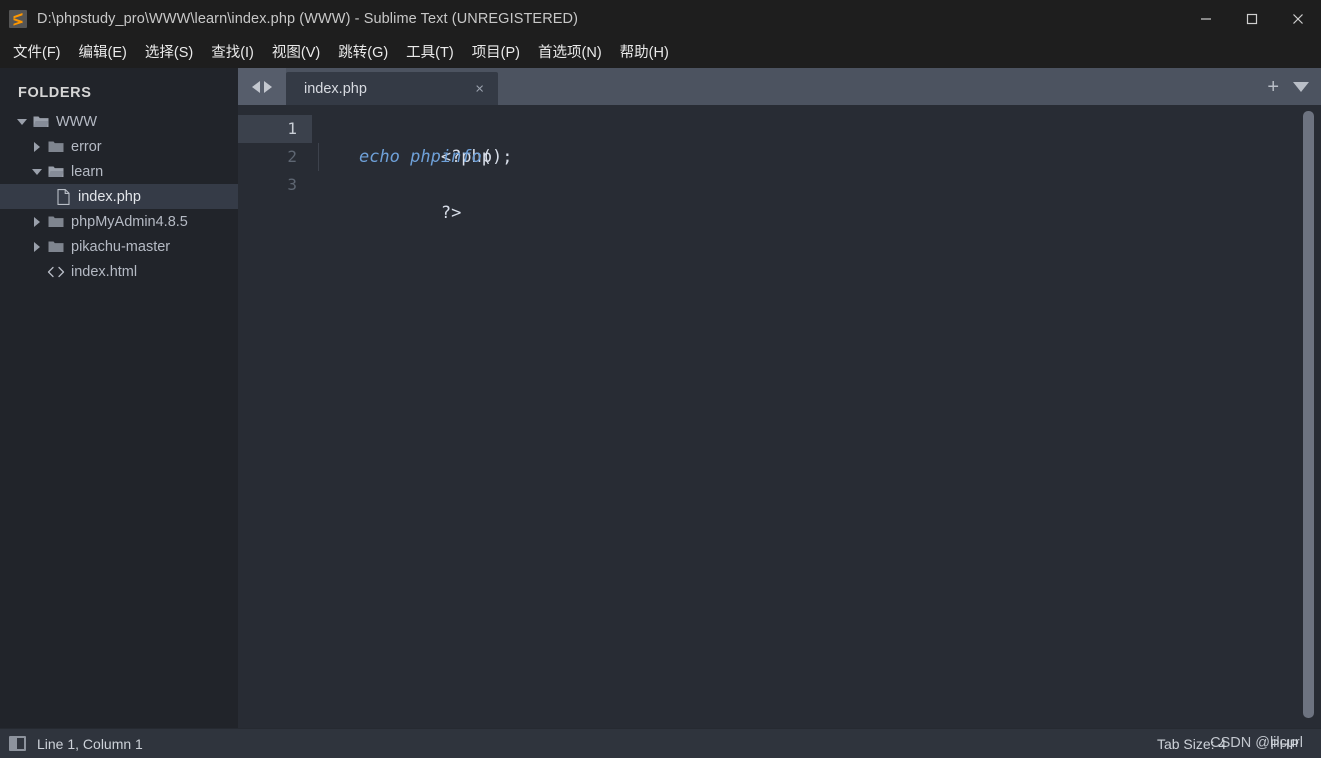 Image resolution: width=1321 pixels, height=758 pixels. What do you see at coordinates (103, 53) in the screenshot?
I see `menu-edit: 编辑(E)` at bounding box center [103, 53].